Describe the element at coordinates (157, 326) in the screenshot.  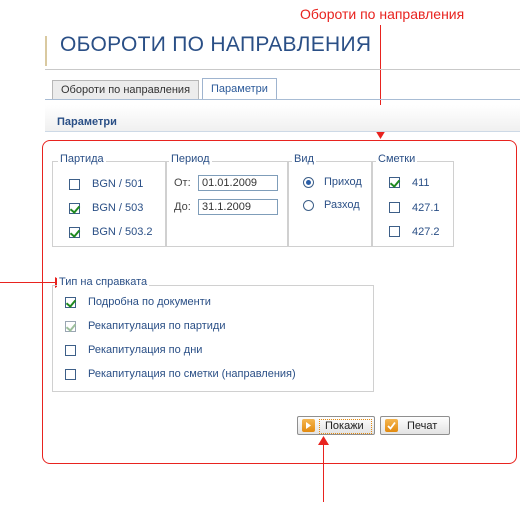
I see `report-label-by-batch: Рекапитулация по партиди` at that location.